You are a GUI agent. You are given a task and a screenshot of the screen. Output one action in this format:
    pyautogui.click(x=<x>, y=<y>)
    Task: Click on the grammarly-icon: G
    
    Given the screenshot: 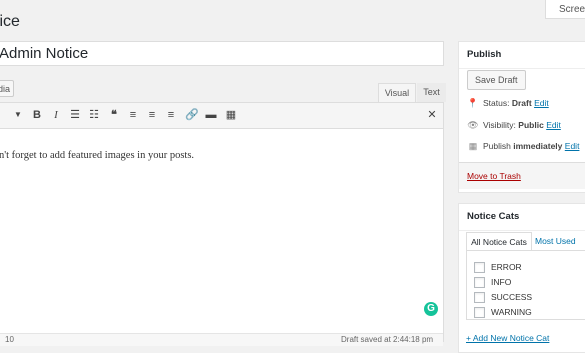 What is the action you would take?
    pyautogui.click(x=431, y=309)
    